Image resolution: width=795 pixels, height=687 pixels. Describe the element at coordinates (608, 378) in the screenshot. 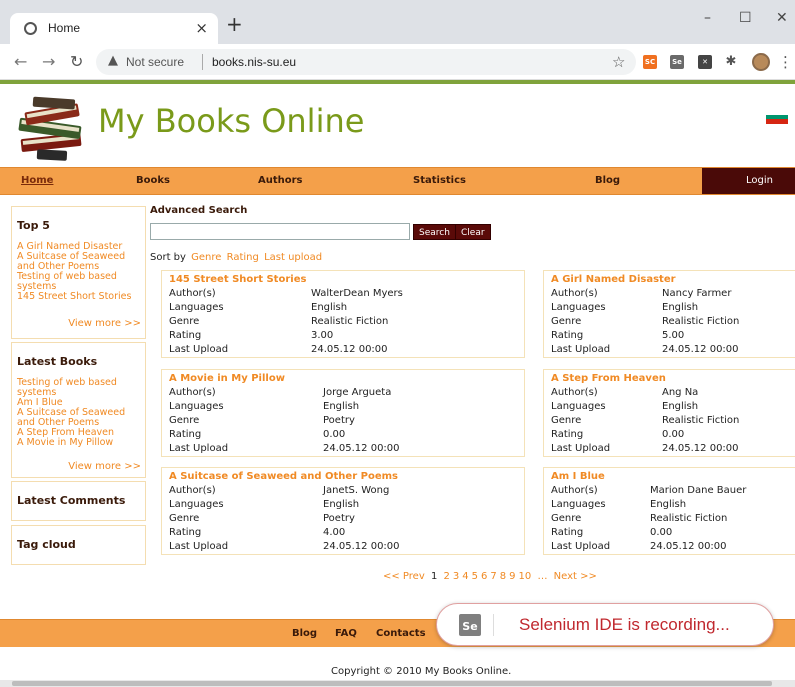

I see `book-title-link: A Step From Heaven` at that location.